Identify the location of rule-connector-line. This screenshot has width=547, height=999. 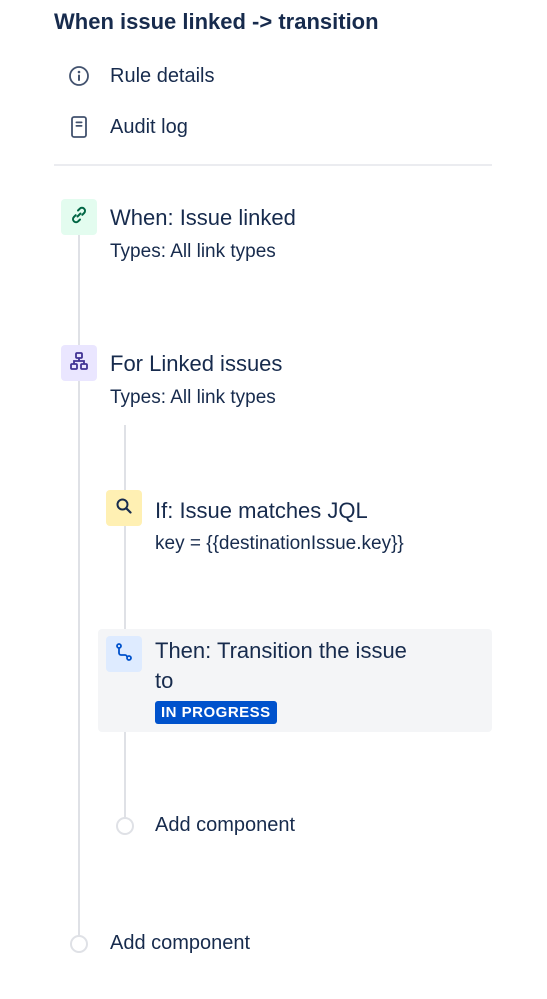
(79, 578).